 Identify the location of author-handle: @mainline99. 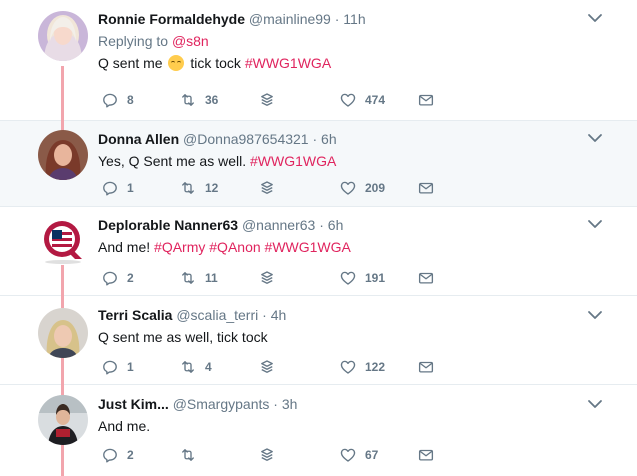
(290, 19).